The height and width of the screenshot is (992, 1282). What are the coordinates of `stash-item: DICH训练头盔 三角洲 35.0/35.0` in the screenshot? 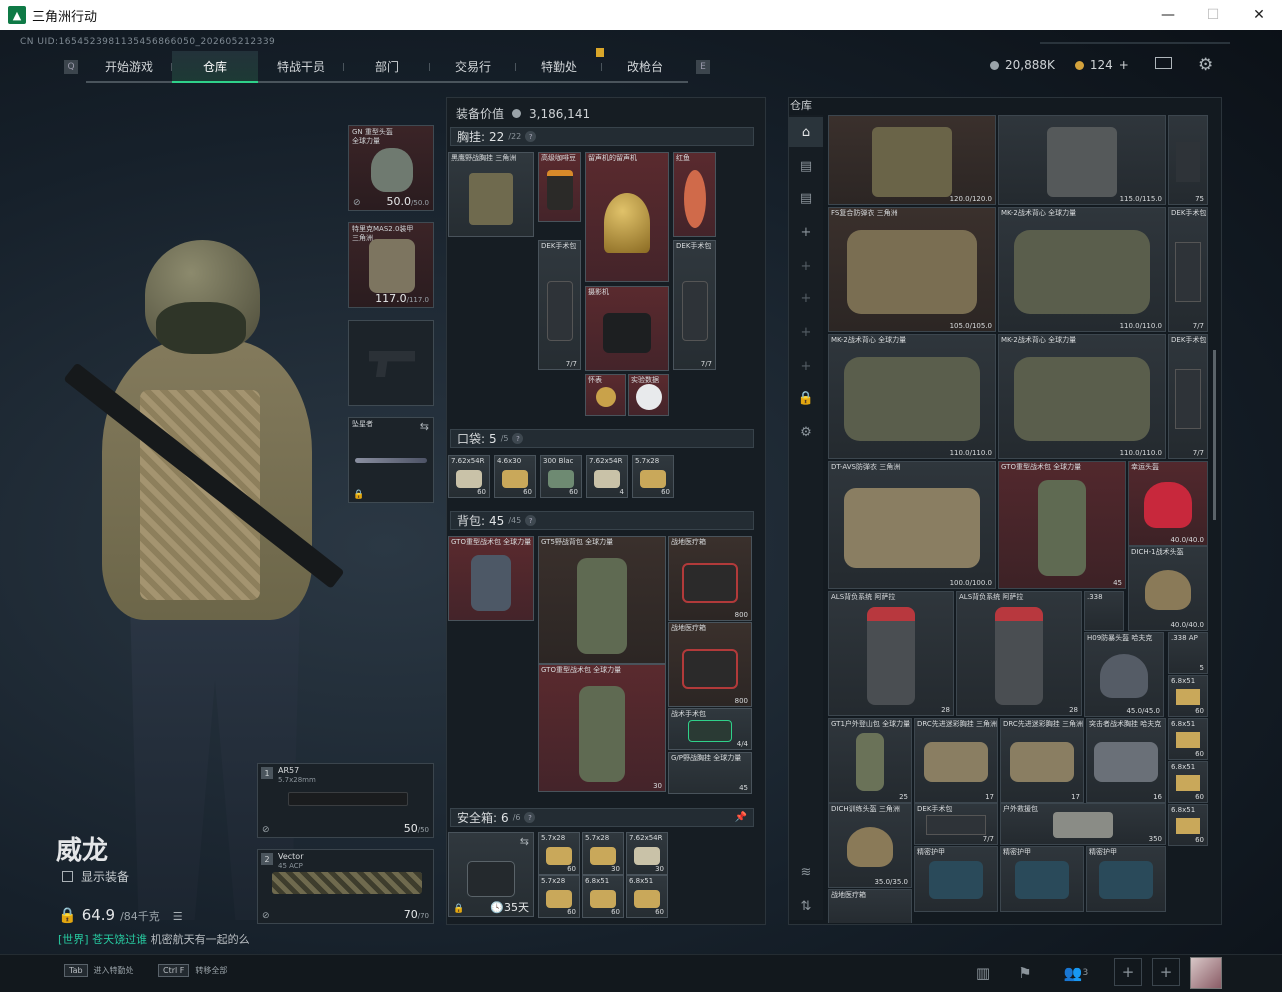 It's located at (870, 845).